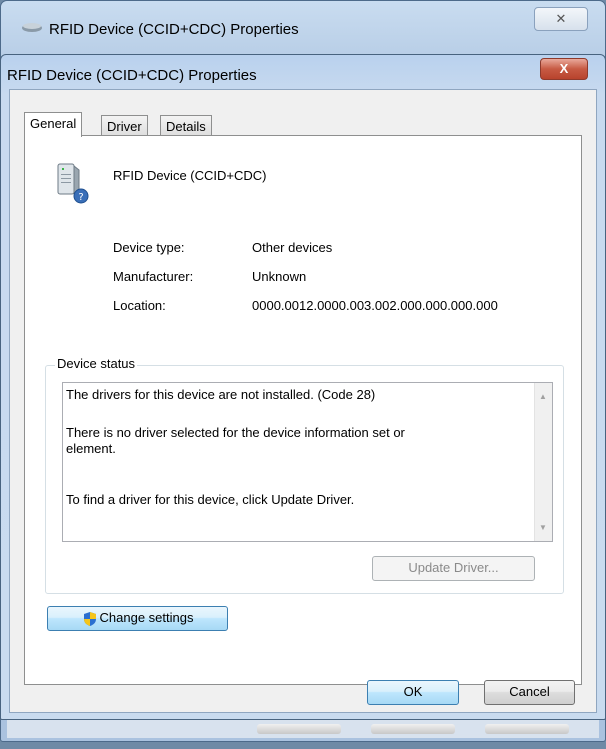 Image resolution: width=606 pixels, height=749 pixels. I want to click on location-value: 0000.0012.0000.003.002.000.000.000.000, so click(375, 305).